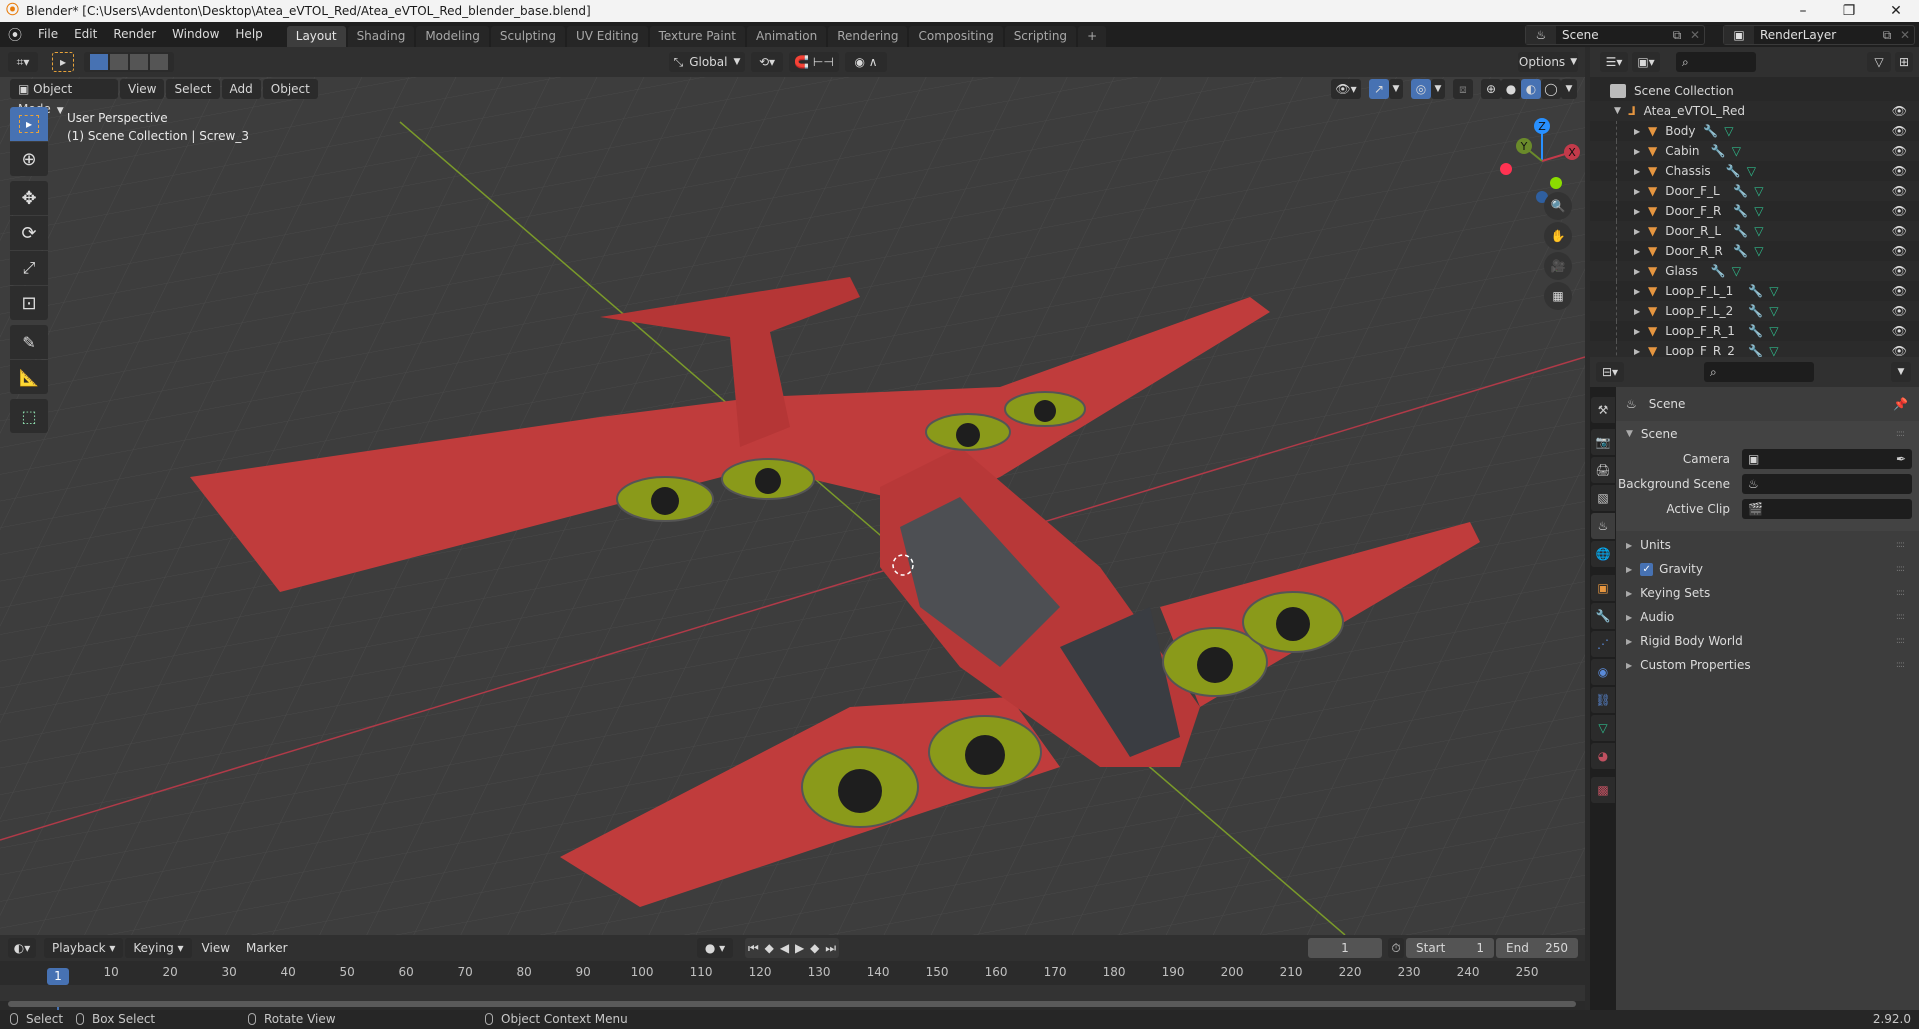 This screenshot has width=1919, height=1029. I want to click on menu-keying: Keying ▾, so click(158, 948).